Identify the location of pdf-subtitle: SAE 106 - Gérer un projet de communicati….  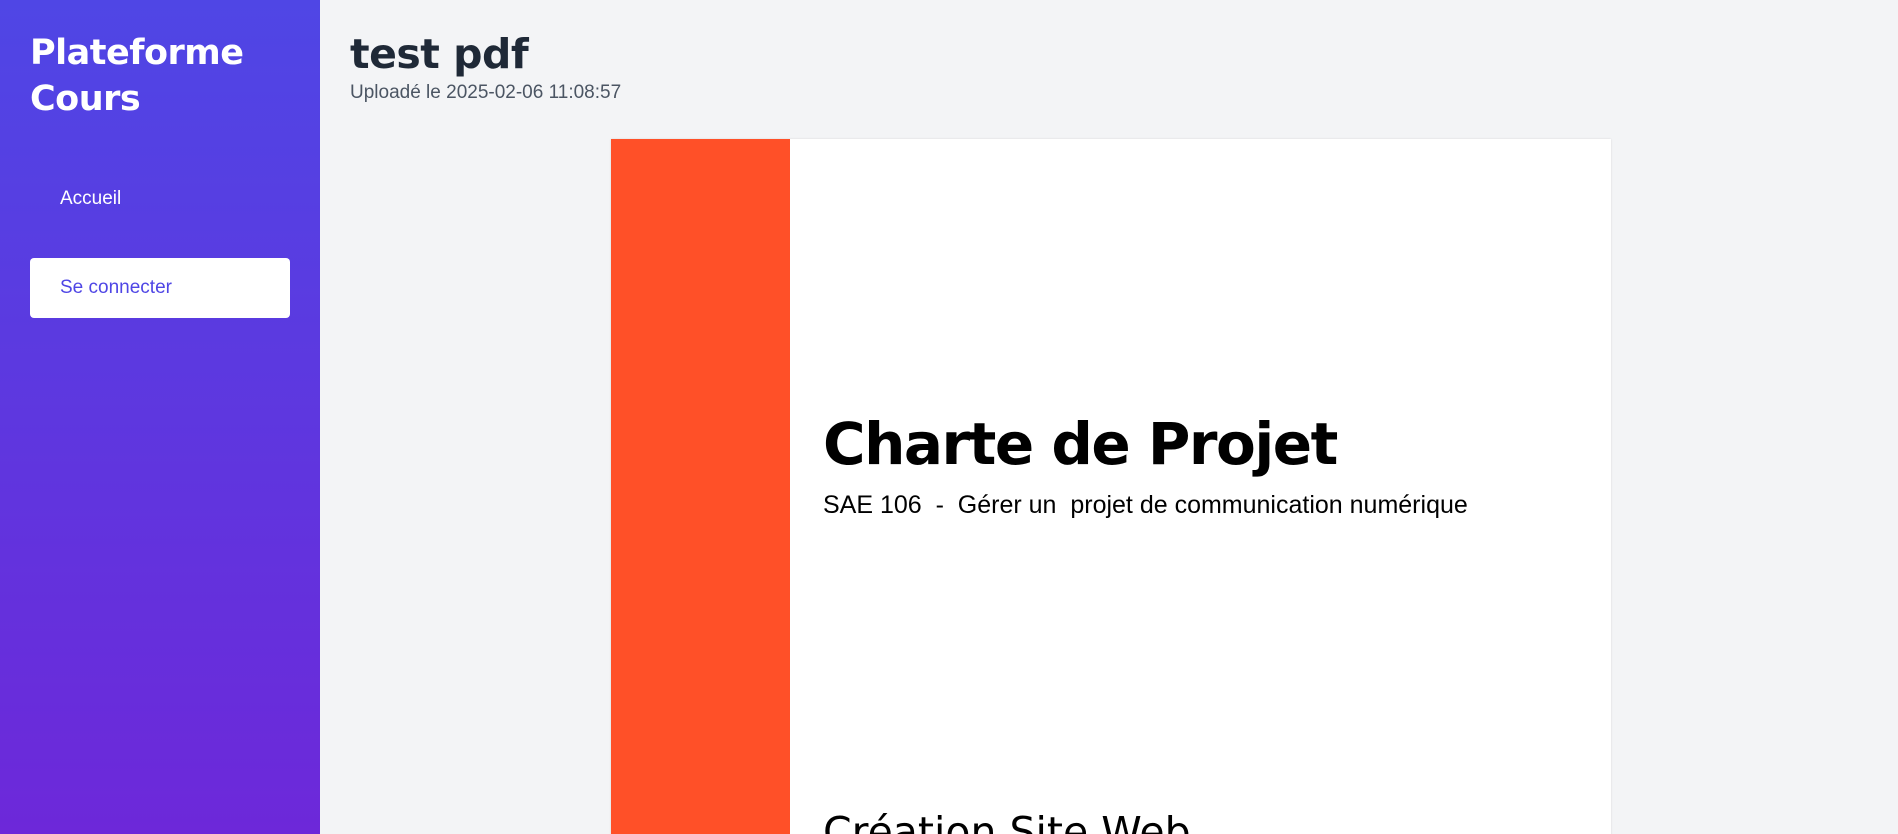
(1145, 505).